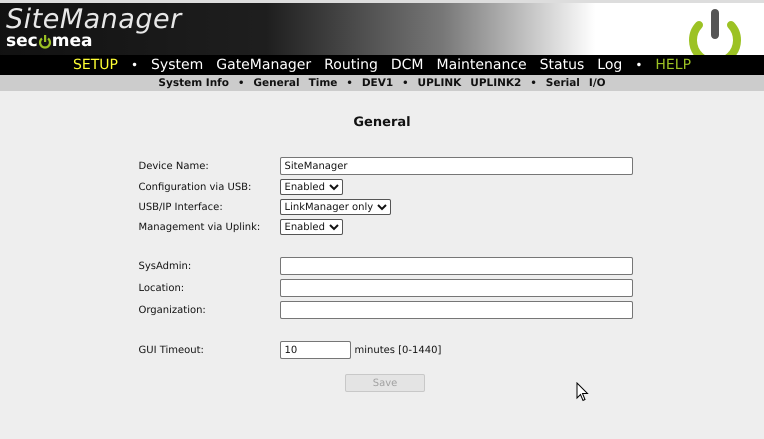  What do you see at coordinates (94, 20) in the screenshot?
I see `product-logo-text: SiteManager` at bounding box center [94, 20].